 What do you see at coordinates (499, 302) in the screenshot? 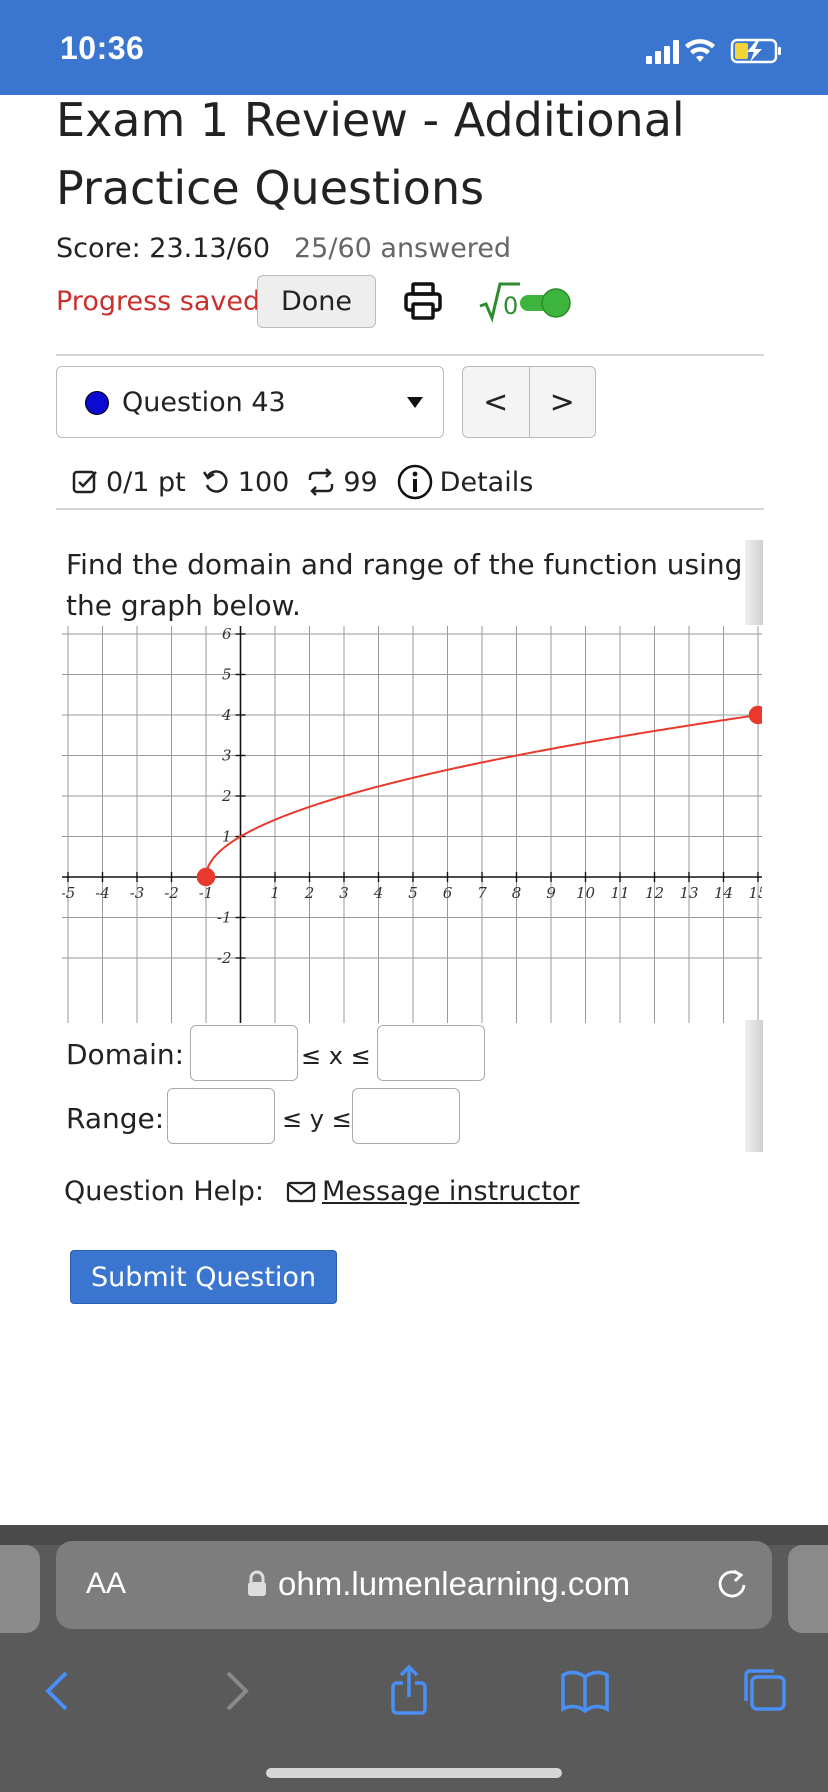
I see `square-root-icon: 0` at bounding box center [499, 302].